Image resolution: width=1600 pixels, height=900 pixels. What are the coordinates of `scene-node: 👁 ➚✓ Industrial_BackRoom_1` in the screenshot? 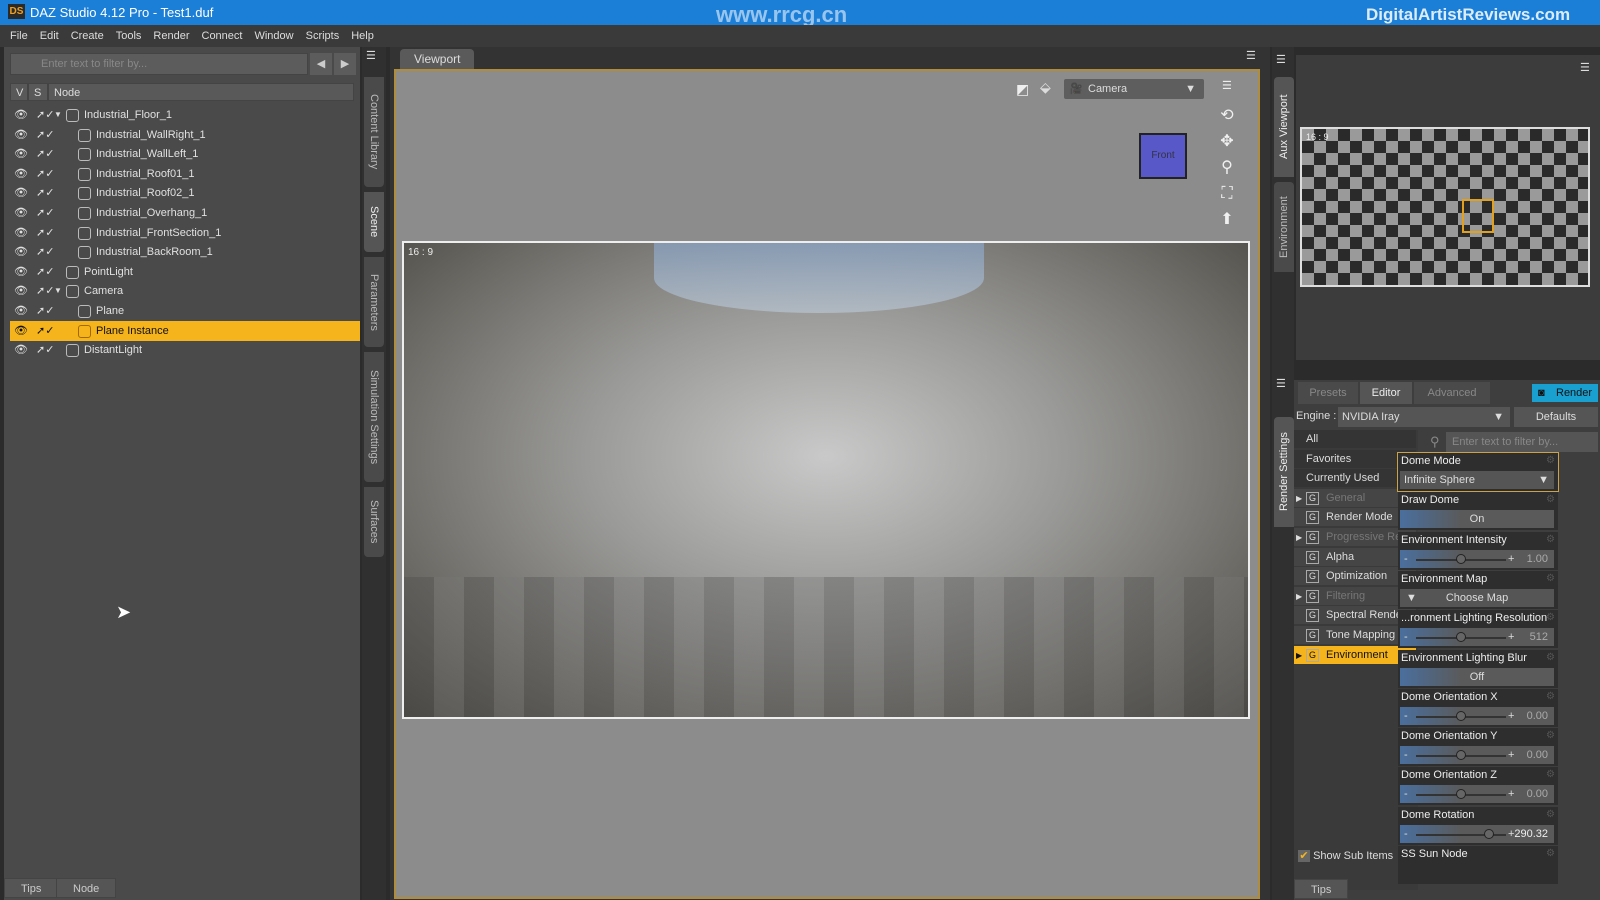 It's located at (185, 252).